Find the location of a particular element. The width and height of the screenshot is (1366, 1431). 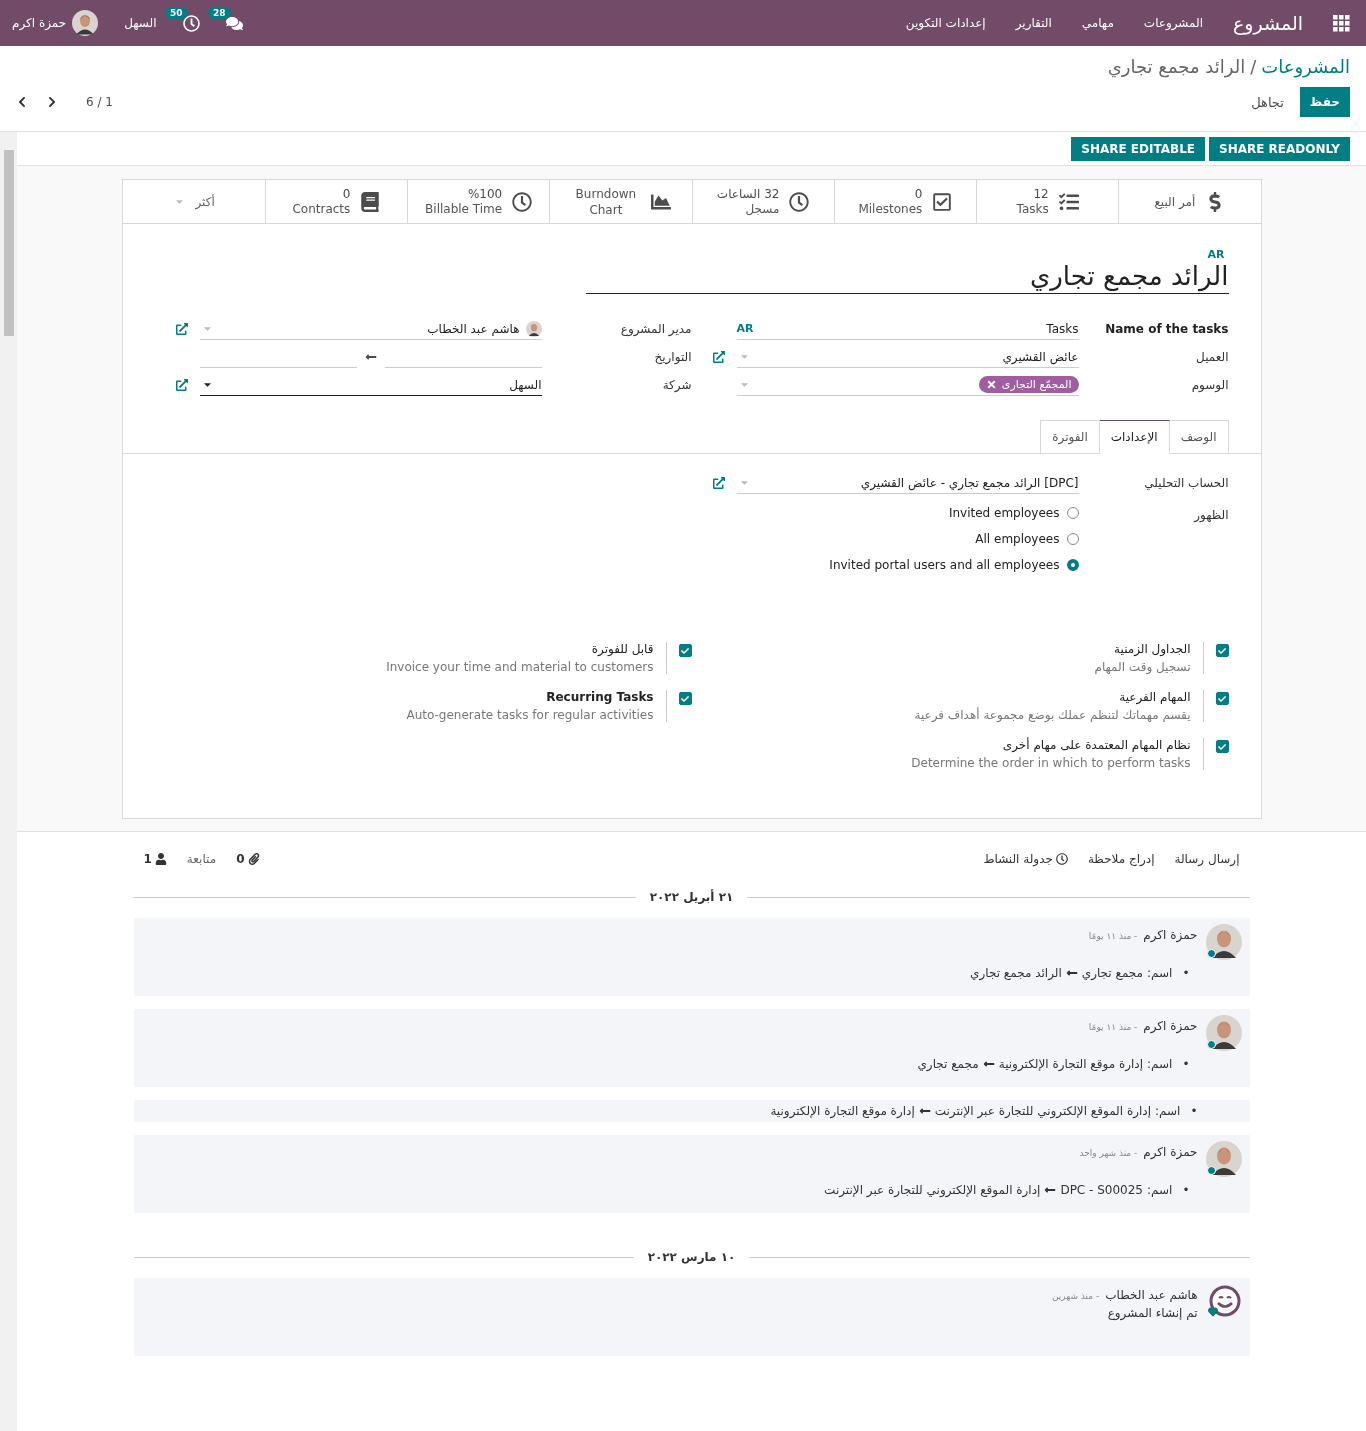

user-avatar is located at coordinates (533, 328).